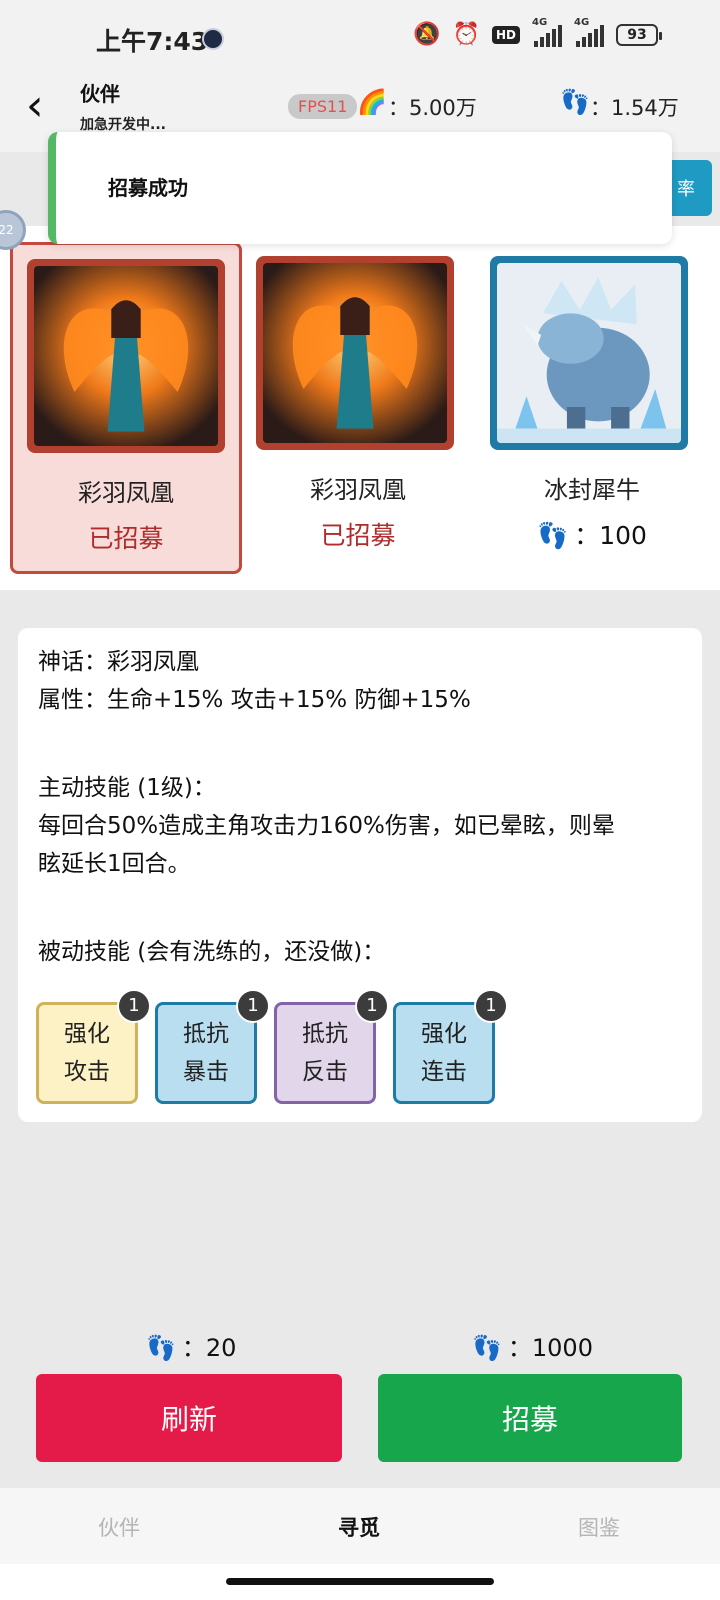 This screenshot has height=1600, width=720. Describe the element at coordinates (639, 34) in the screenshot. I see `battery-icon: 93` at that location.